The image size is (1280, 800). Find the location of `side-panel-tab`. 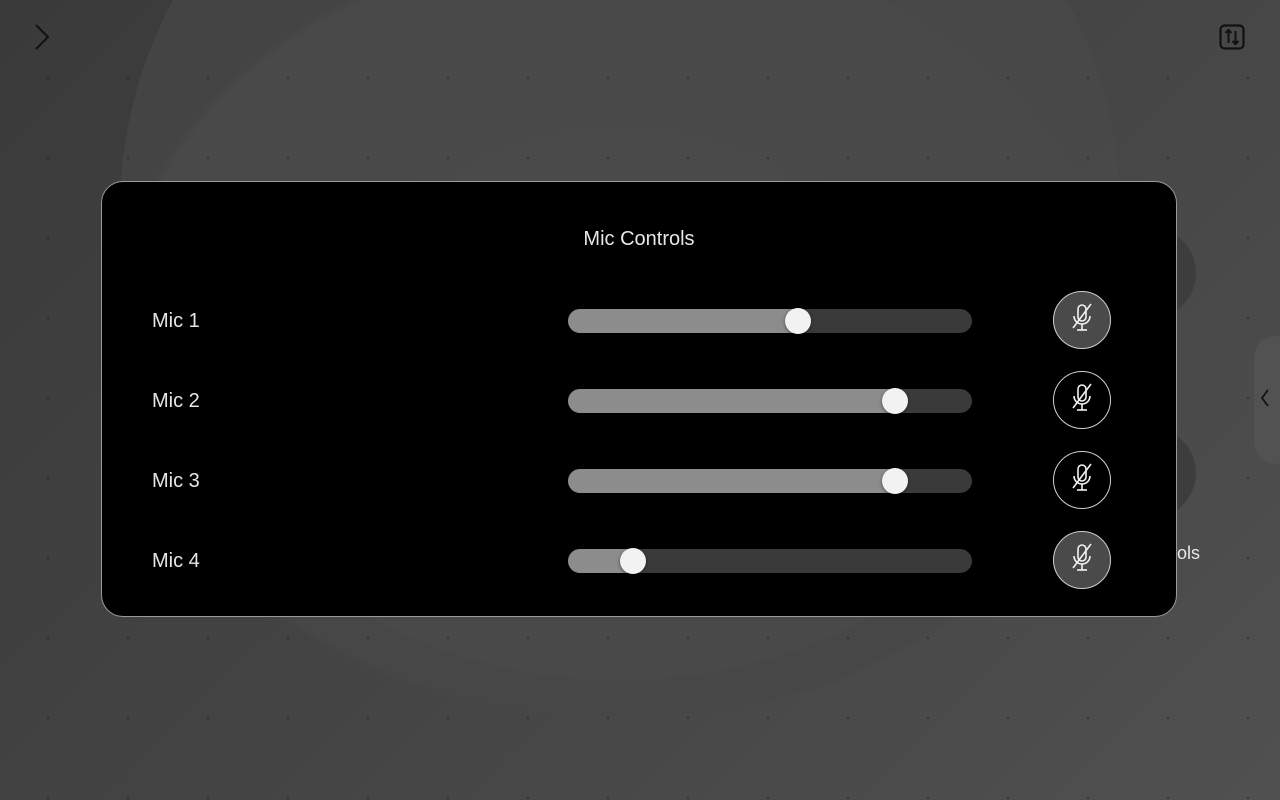

side-panel-tab is located at coordinates (1267, 400).